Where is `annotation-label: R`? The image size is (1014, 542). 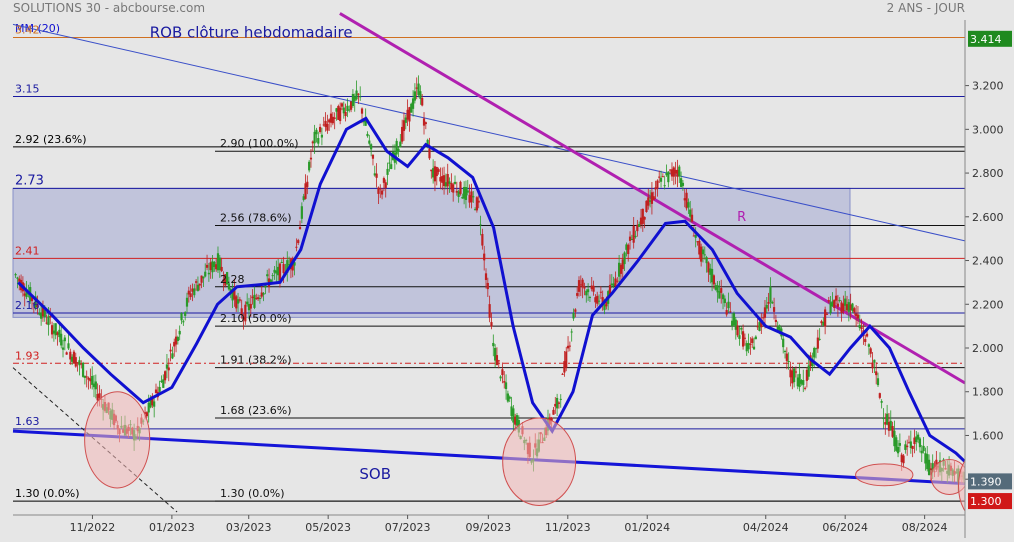 annotation-label: R is located at coordinates (741, 217).